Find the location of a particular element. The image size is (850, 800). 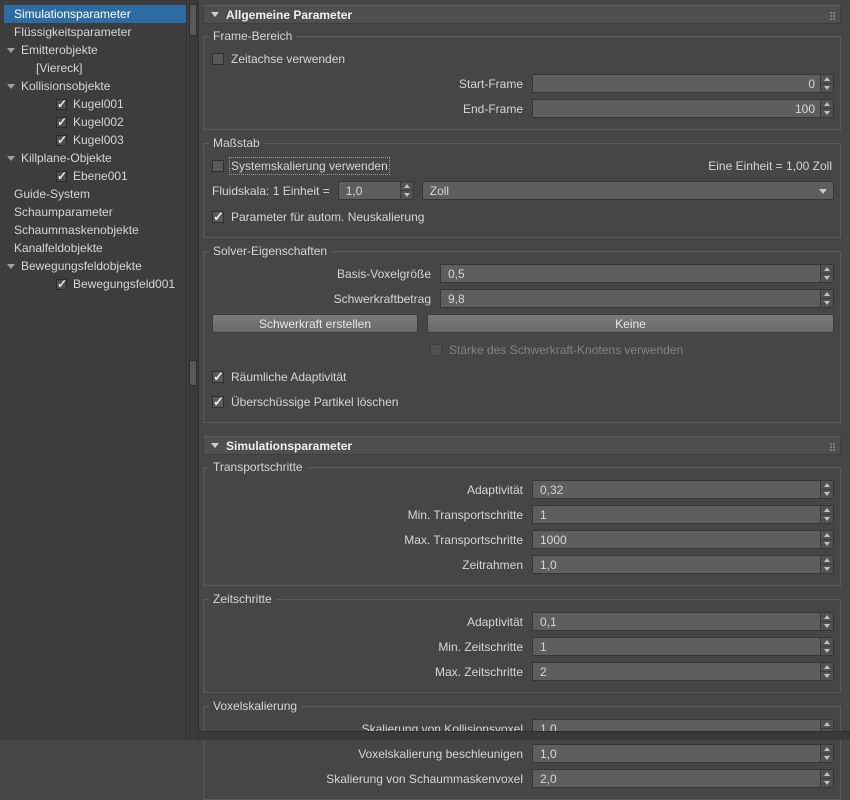

tree-item-label: Kanalfeldobjekte is located at coordinates (58, 248).